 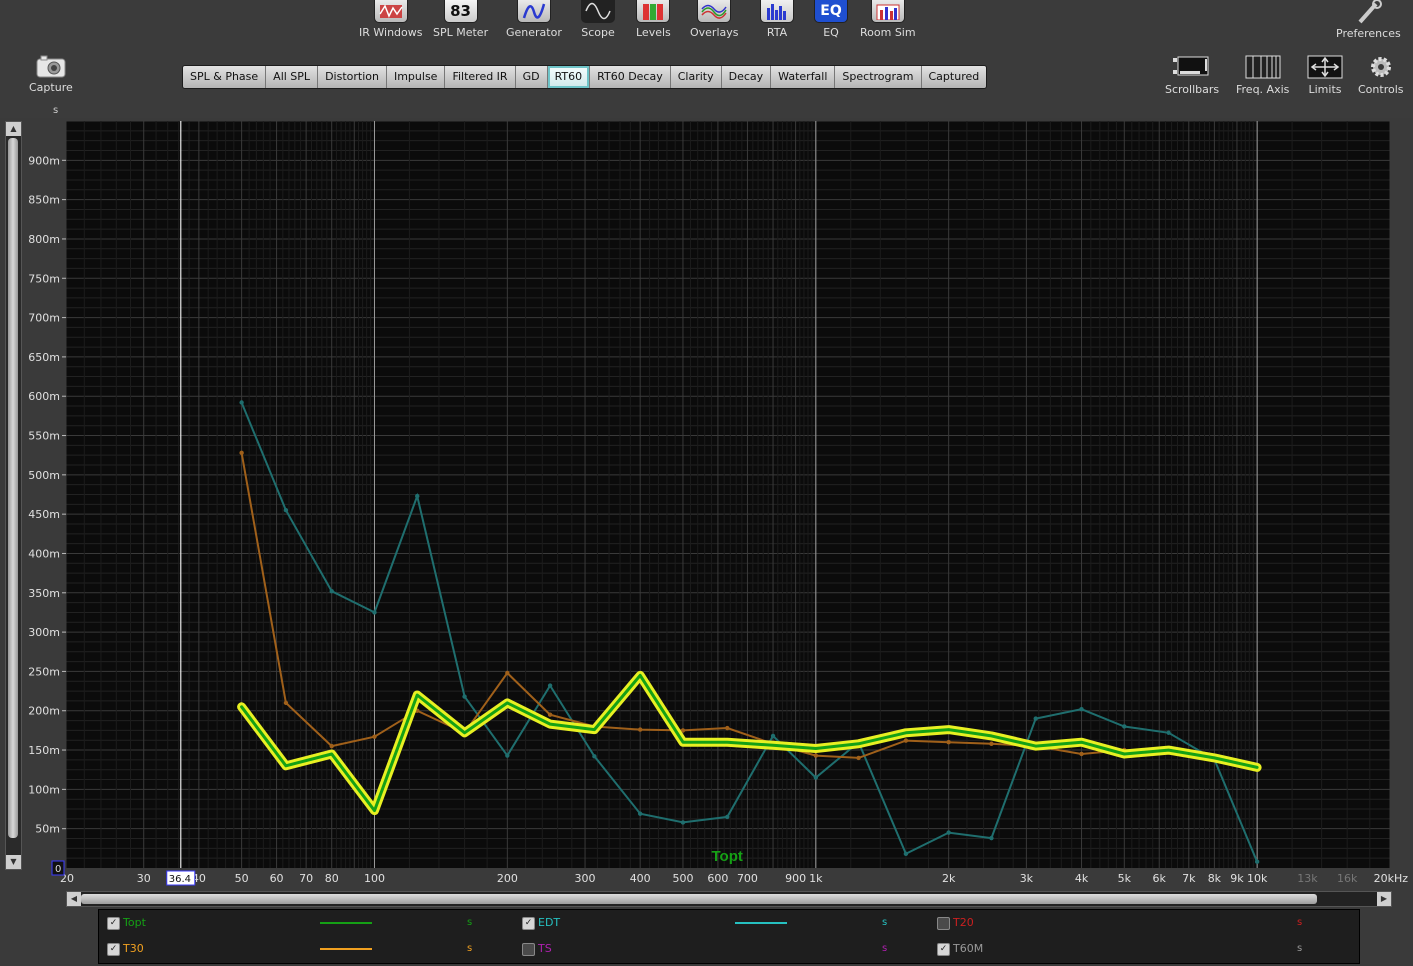 I want to click on legend-swatch-t30, so click(x=346, y=949).